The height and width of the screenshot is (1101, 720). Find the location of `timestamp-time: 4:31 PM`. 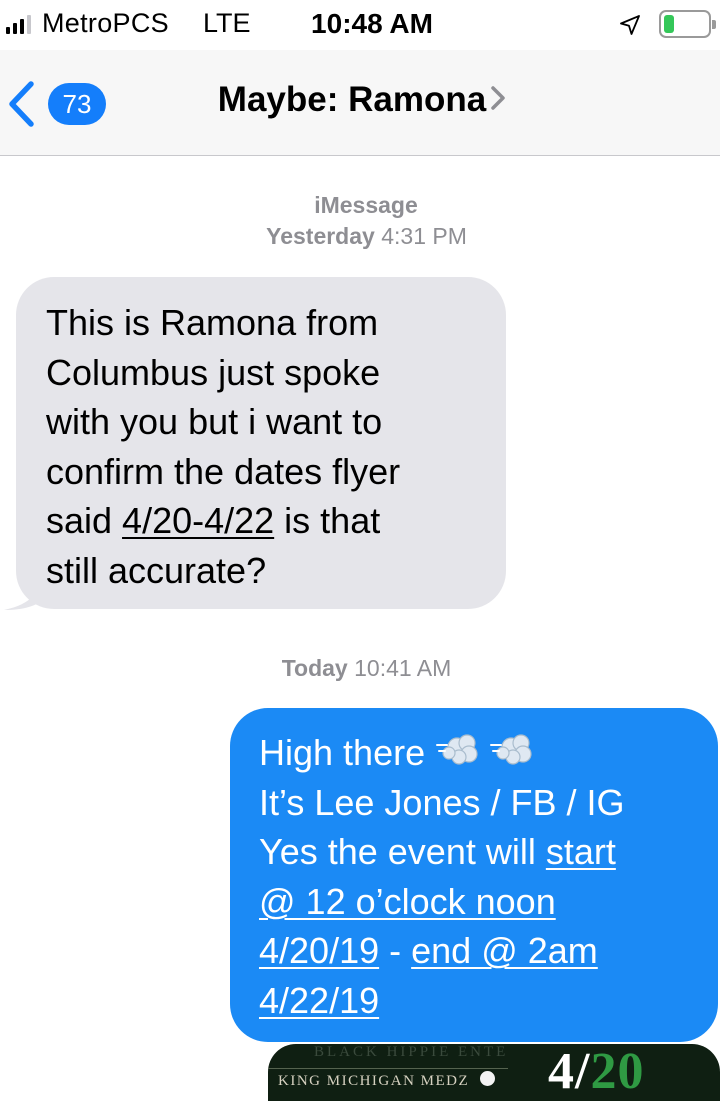

timestamp-time: 4:31 PM is located at coordinates (424, 236).